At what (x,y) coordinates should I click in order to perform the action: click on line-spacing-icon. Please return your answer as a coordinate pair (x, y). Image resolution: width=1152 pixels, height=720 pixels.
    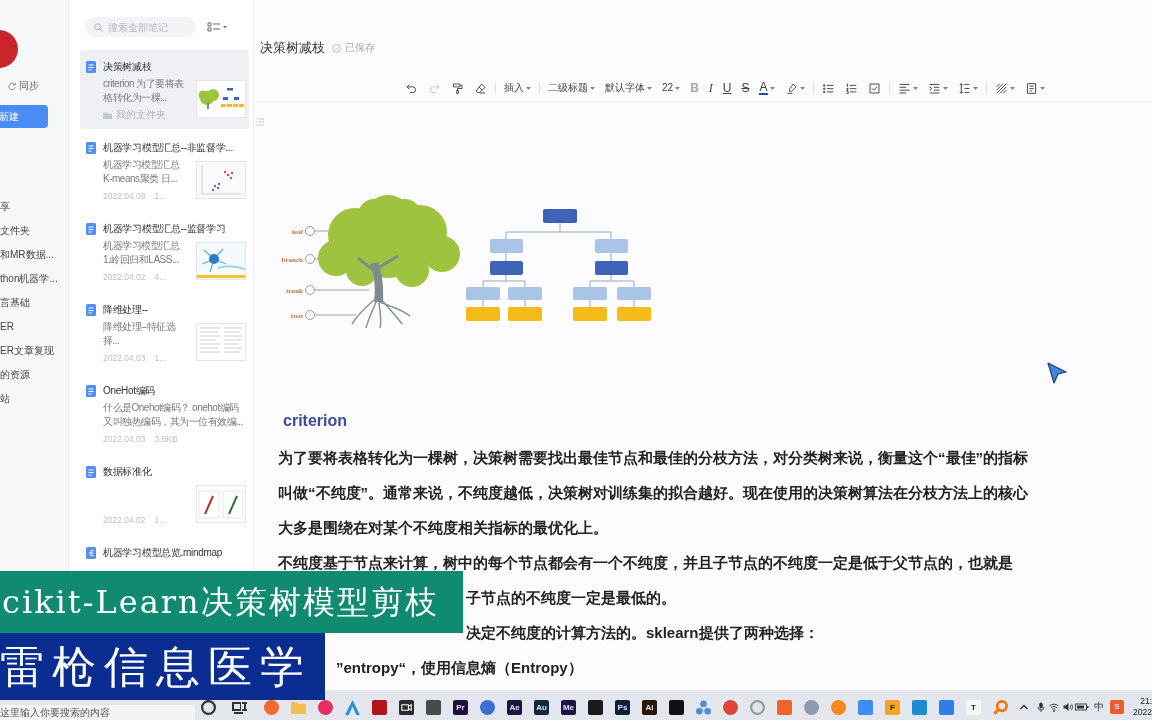
    Looking at the image, I should click on (964, 88).